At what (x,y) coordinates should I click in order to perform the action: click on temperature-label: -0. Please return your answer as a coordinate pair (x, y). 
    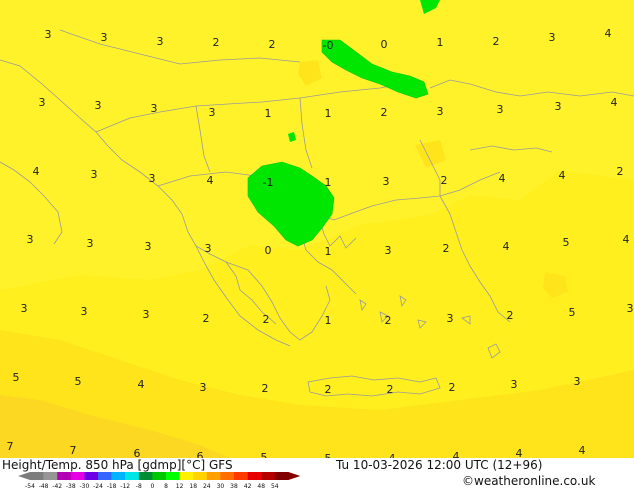
    Looking at the image, I should click on (328, 45).